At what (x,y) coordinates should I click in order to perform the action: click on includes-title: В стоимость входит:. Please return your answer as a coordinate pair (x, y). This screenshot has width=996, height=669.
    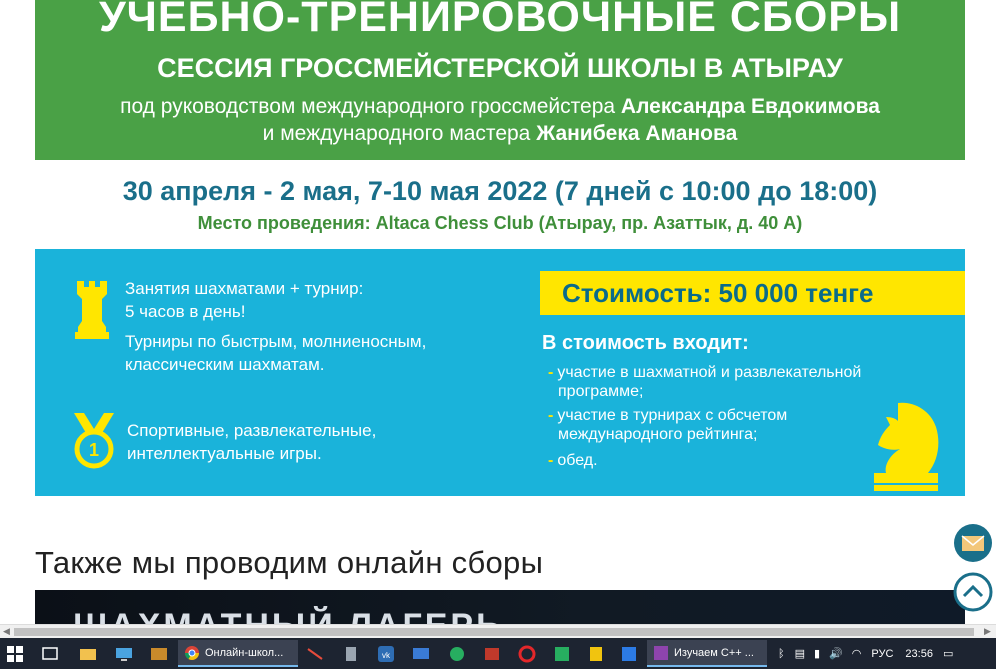
    Looking at the image, I should click on (645, 343).